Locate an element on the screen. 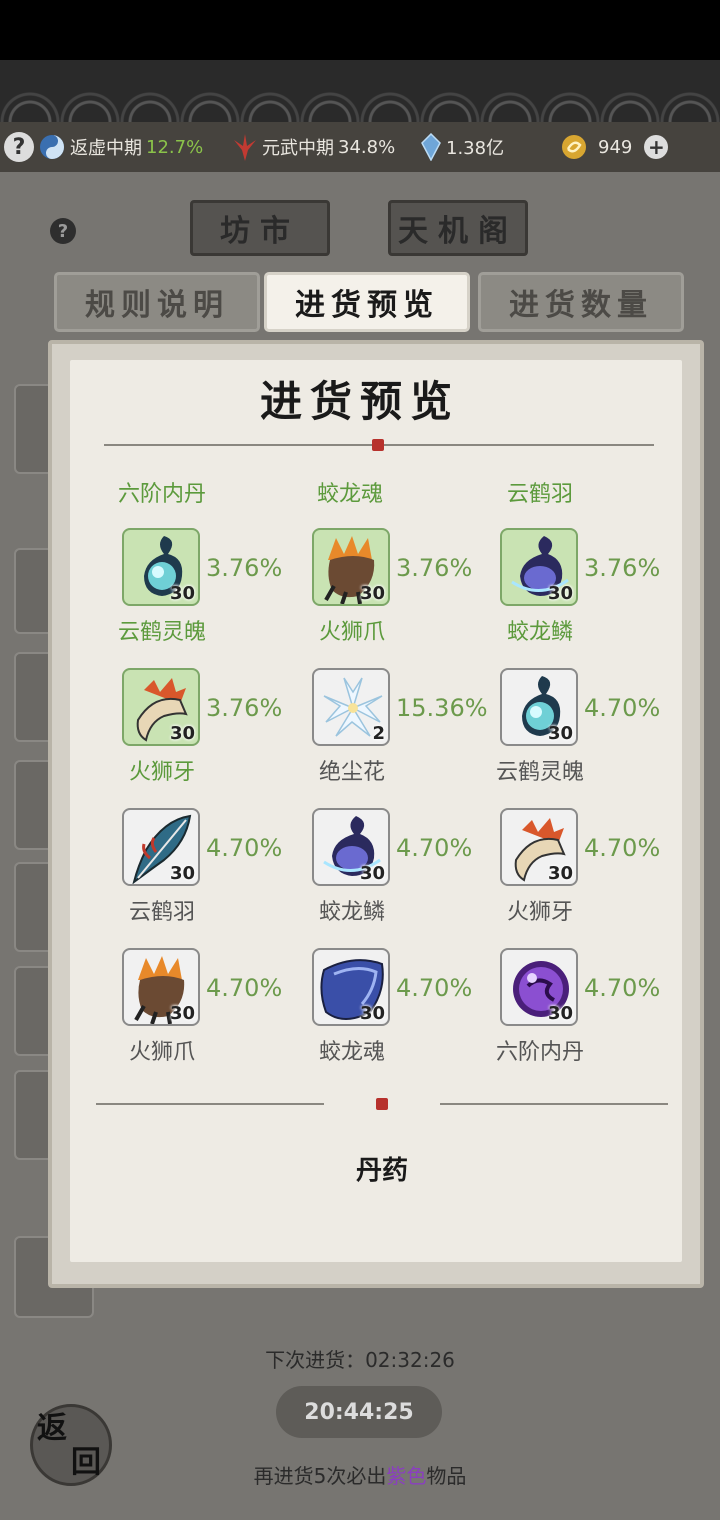 The height and width of the screenshot is (1520, 720). crystal-stat: 1.38亿 is located at coordinates (462, 147).